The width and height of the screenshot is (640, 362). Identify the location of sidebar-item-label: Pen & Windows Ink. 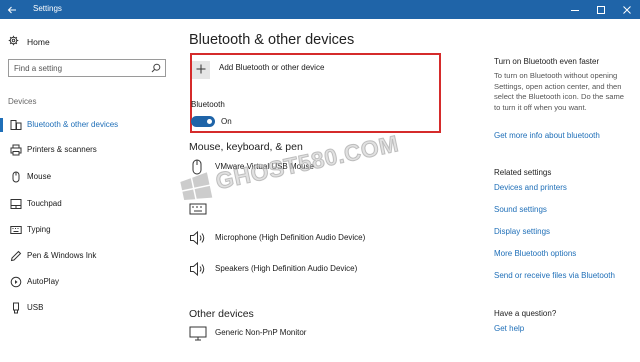
(62, 255).